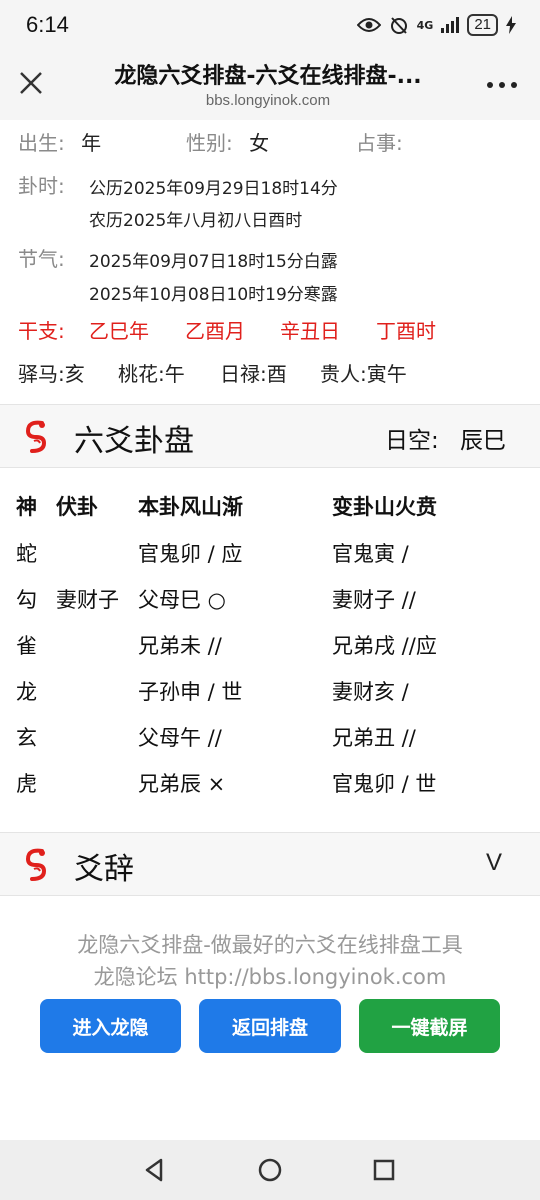 The image size is (540, 1200). What do you see at coordinates (384, 1170) in the screenshot?
I see `recents-nav-icon` at bounding box center [384, 1170].